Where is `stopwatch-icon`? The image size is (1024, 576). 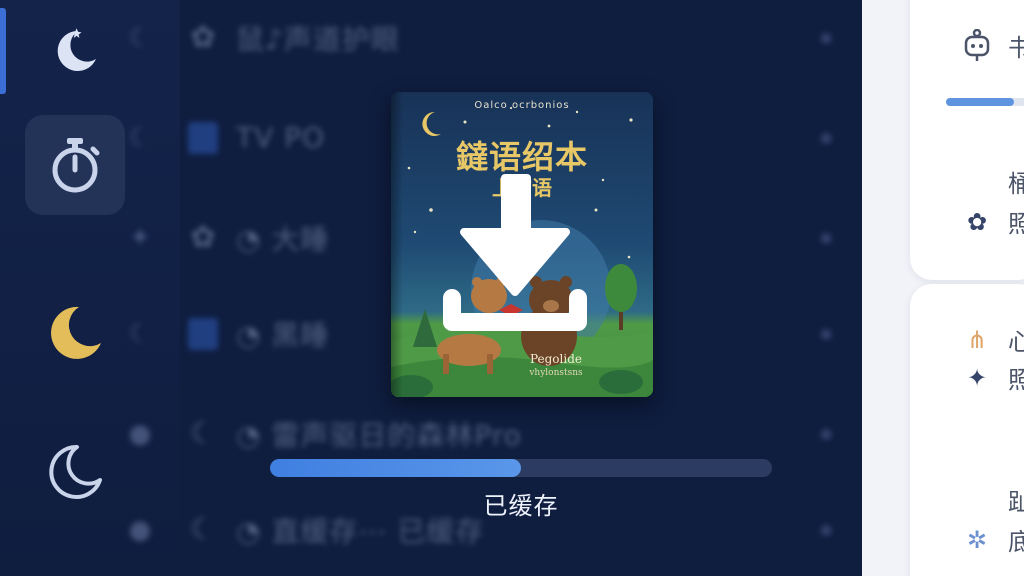 stopwatch-icon is located at coordinates (76, 165).